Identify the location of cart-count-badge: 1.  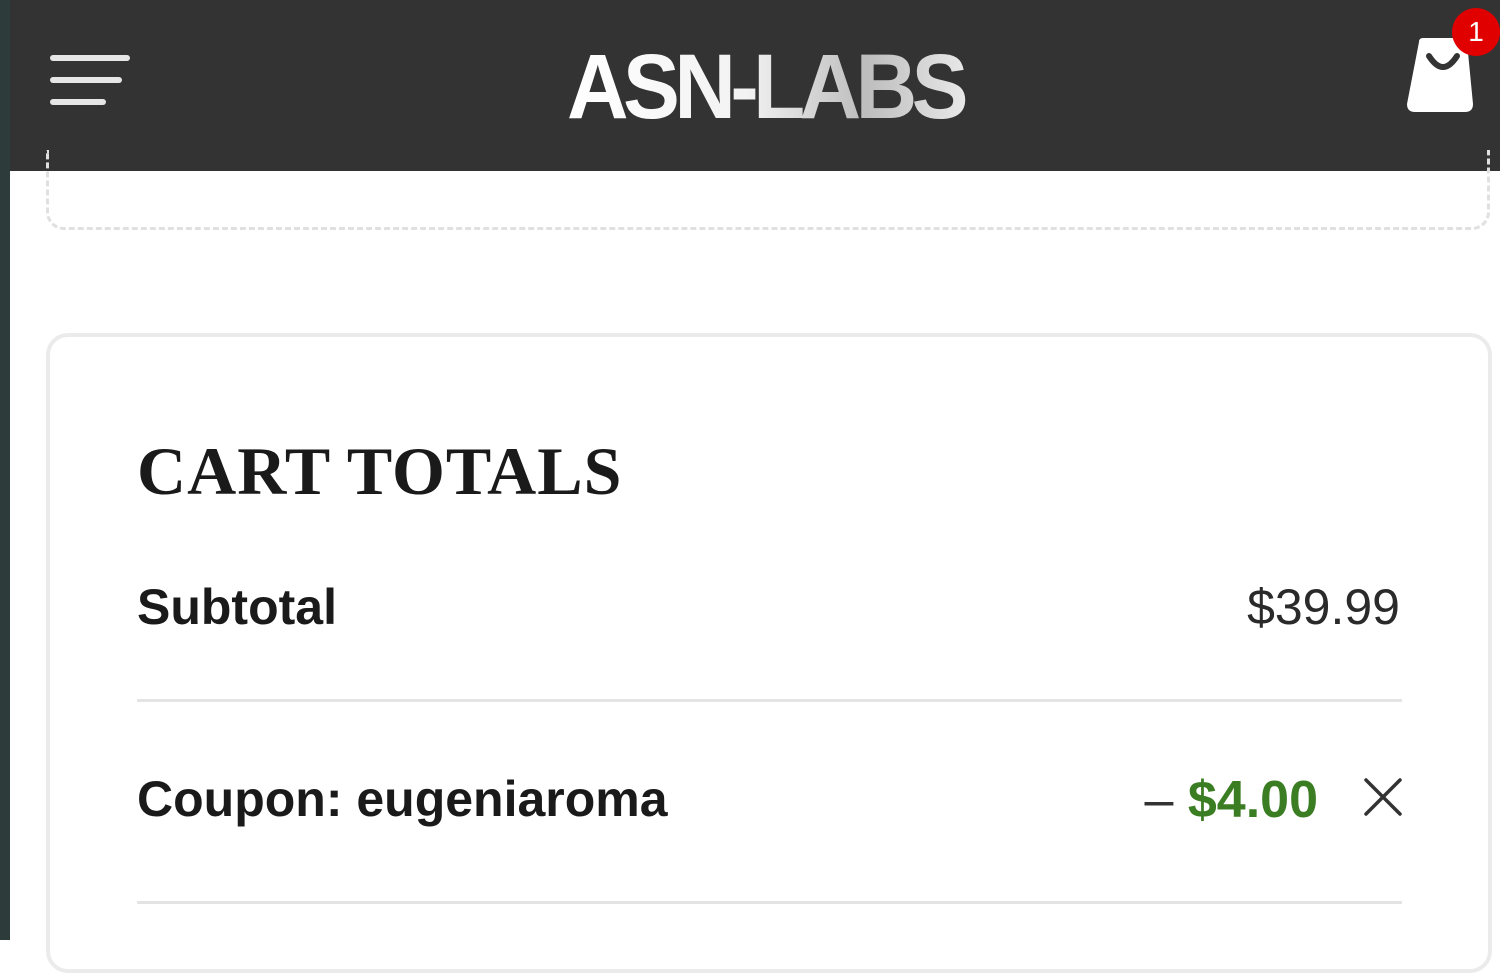
(1476, 32).